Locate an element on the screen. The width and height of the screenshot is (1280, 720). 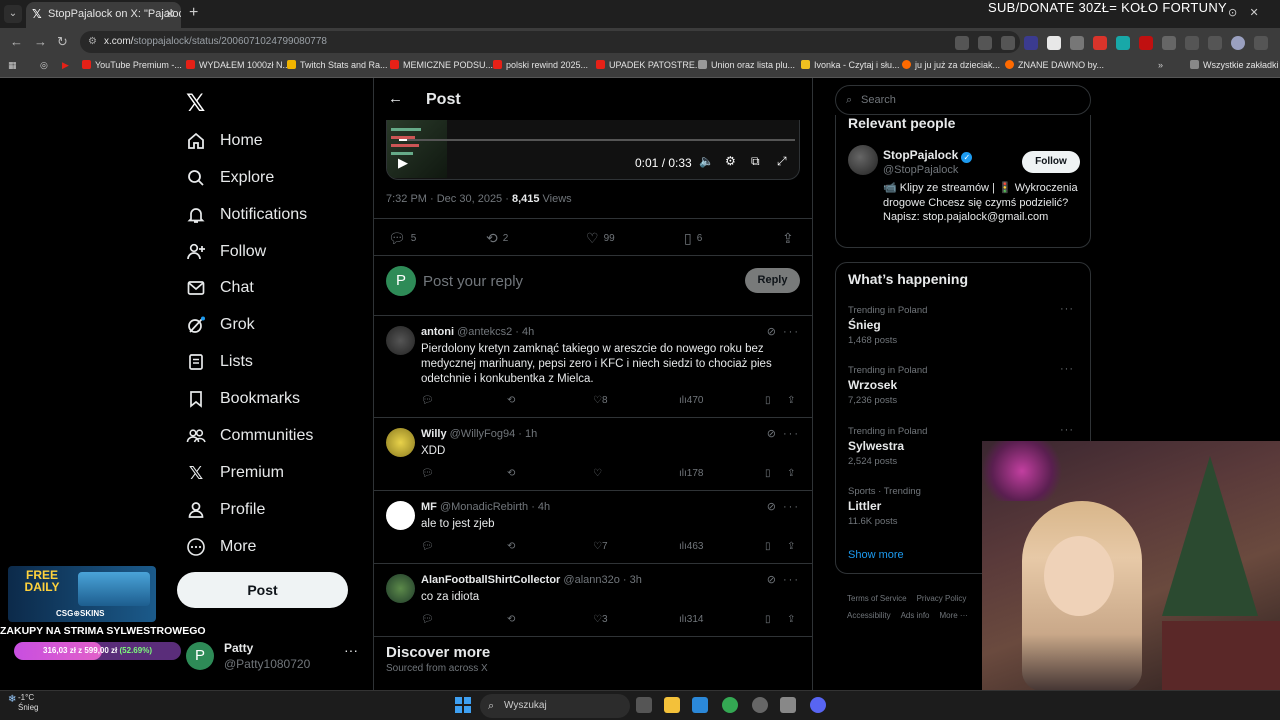
install-icon is located at coordinates (985, 43).